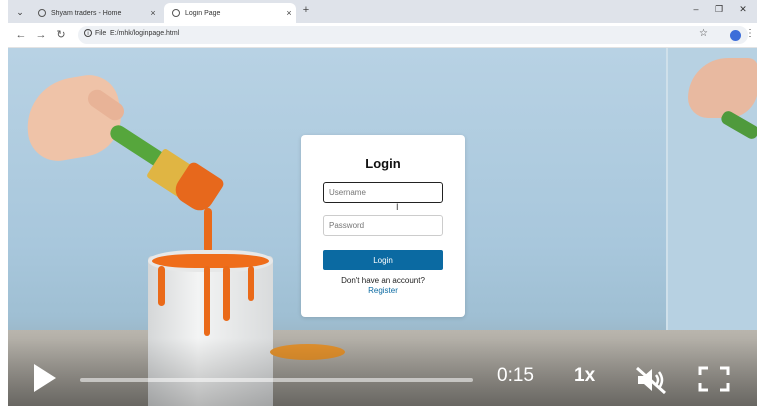  What do you see at coordinates (86, 13) in the screenshot?
I see `tab-title: Shyam traders - Home` at bounding box center [86, 13].